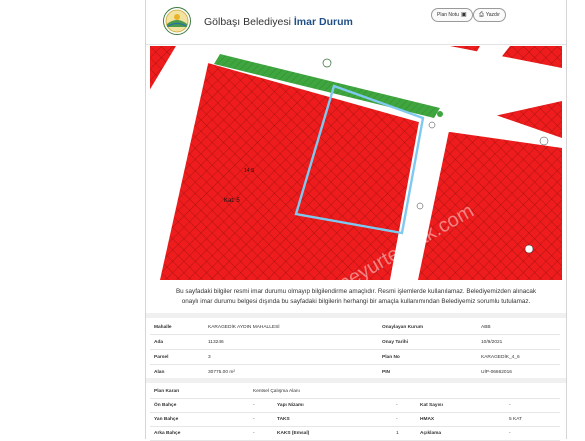 The width and height of the screenshot is (585, 441). I want to click on table-row: Plan Kararı Kentsel Çalışma Alanı, so click(355, 392).